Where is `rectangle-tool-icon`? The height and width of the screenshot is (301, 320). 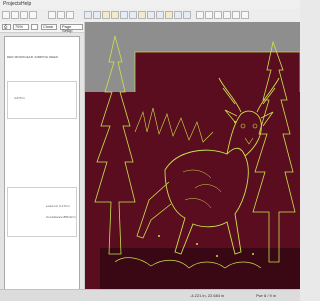 rectangle-tool-icon is located at coordinates (124, 15).